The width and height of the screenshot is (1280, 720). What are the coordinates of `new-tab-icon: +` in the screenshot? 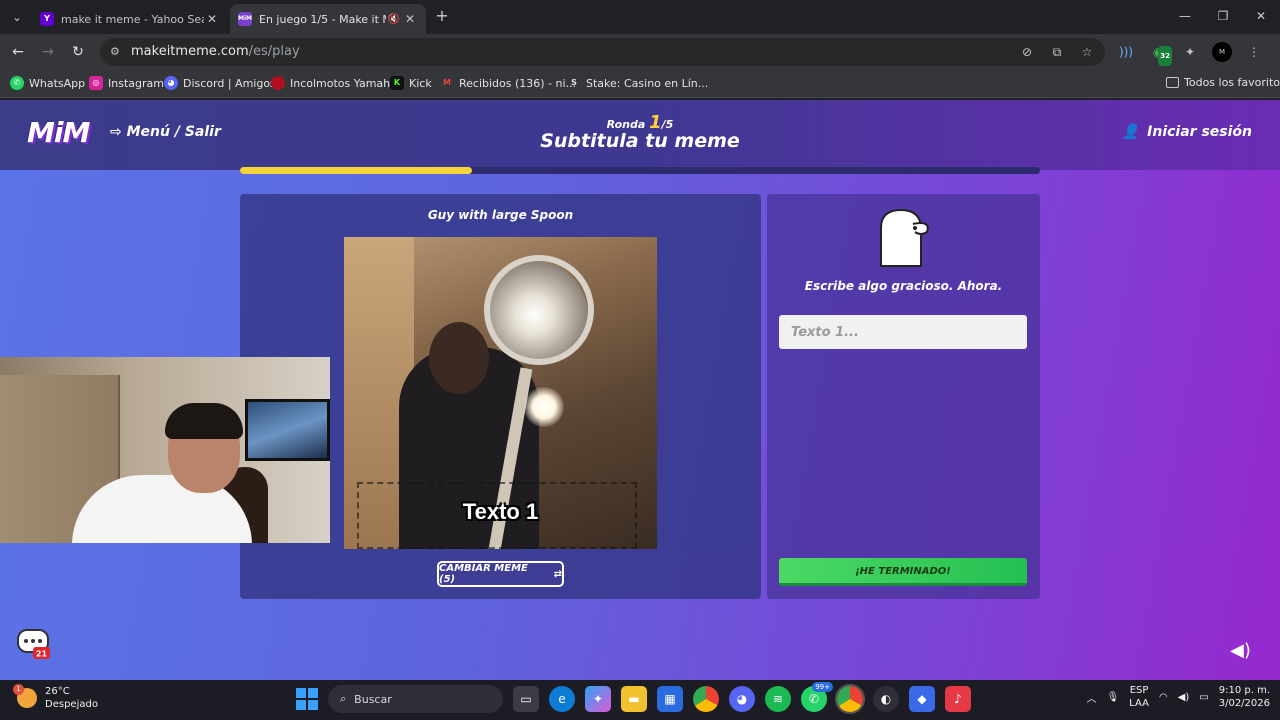 It's located at (442, 16).